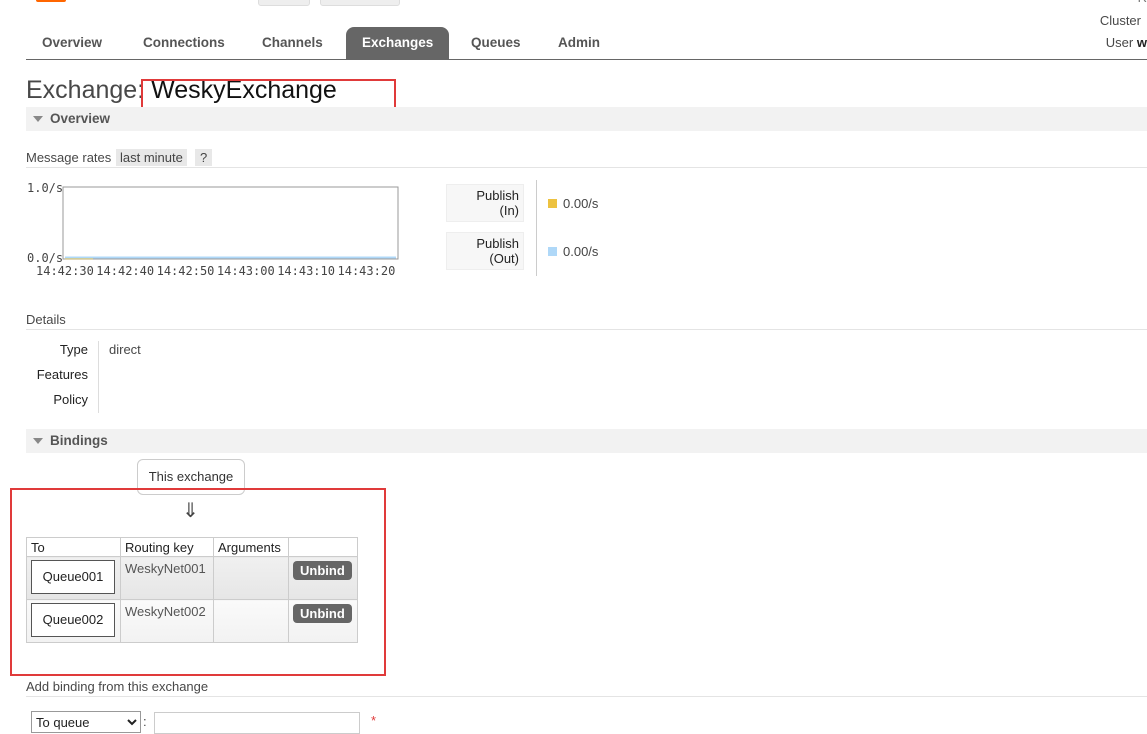  Describe the element at coordinates (496, 43) in the screenshot. I see `tab-queues: Queues` at that location.